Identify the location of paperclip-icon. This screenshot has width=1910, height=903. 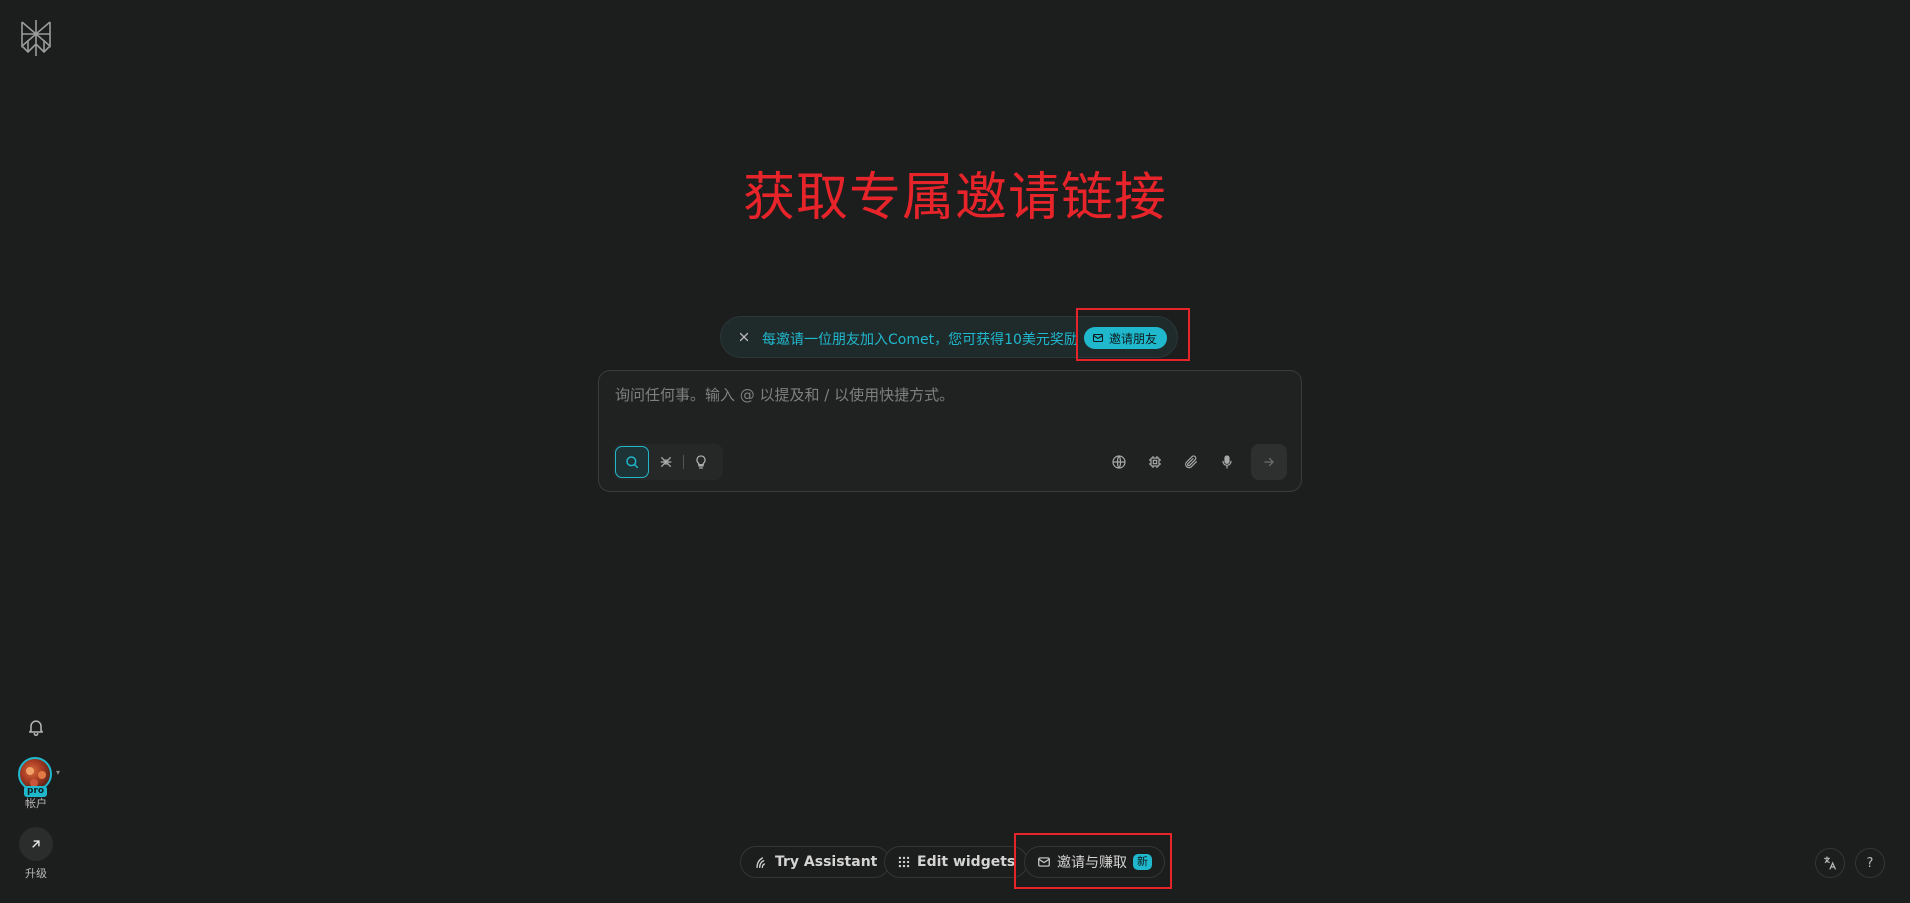
(1191, 462).